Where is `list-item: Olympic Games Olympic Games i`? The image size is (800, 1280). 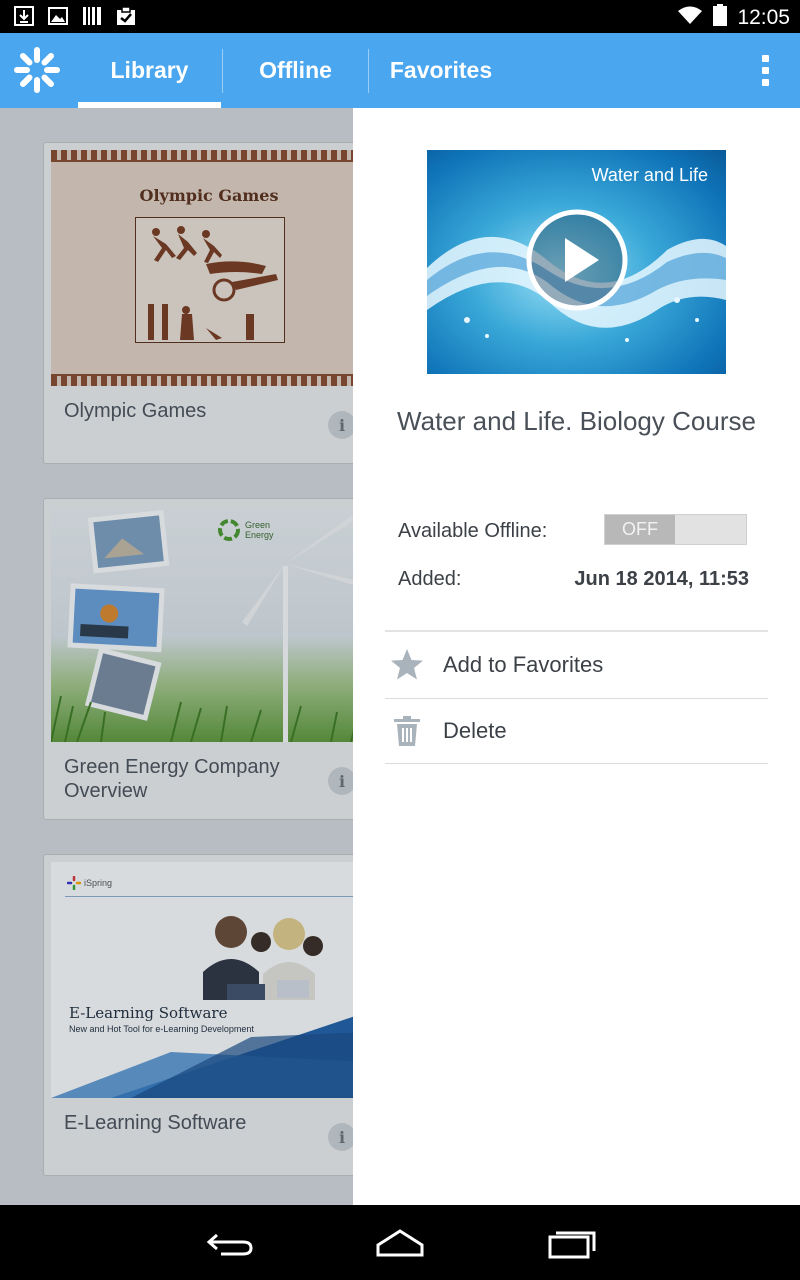
list-item: Olympic Games Olympic Games i is located at coordinates (198, 303).